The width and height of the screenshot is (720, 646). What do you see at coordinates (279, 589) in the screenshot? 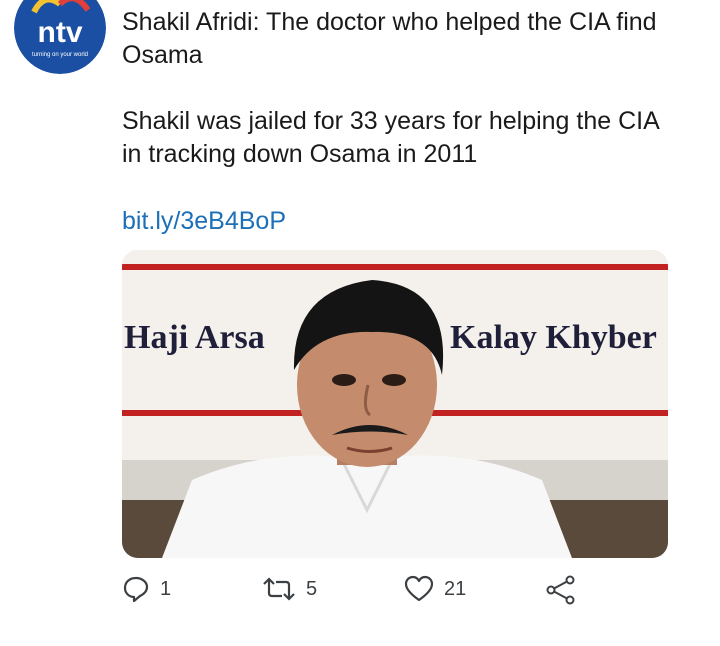
I see `retweet-icon` at bounding box center [279, 589].